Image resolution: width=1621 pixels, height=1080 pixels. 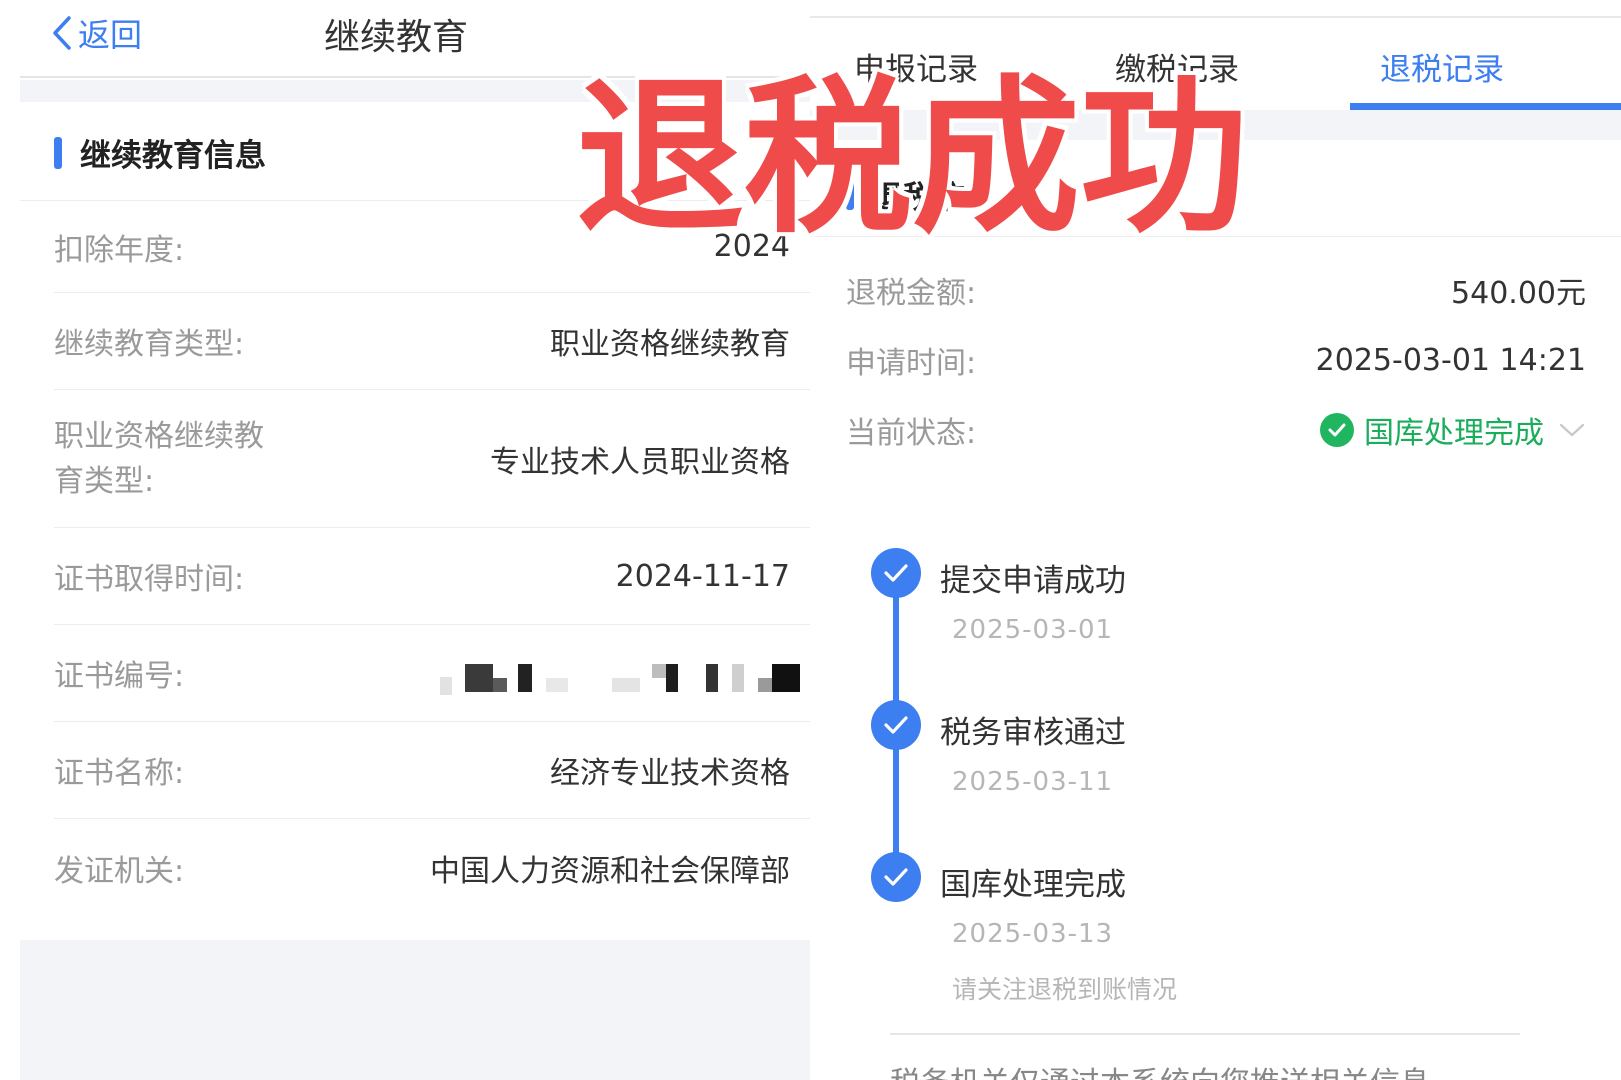 I want to click on row-certificate-number: 证书编号:, so click(x=432, y=673).